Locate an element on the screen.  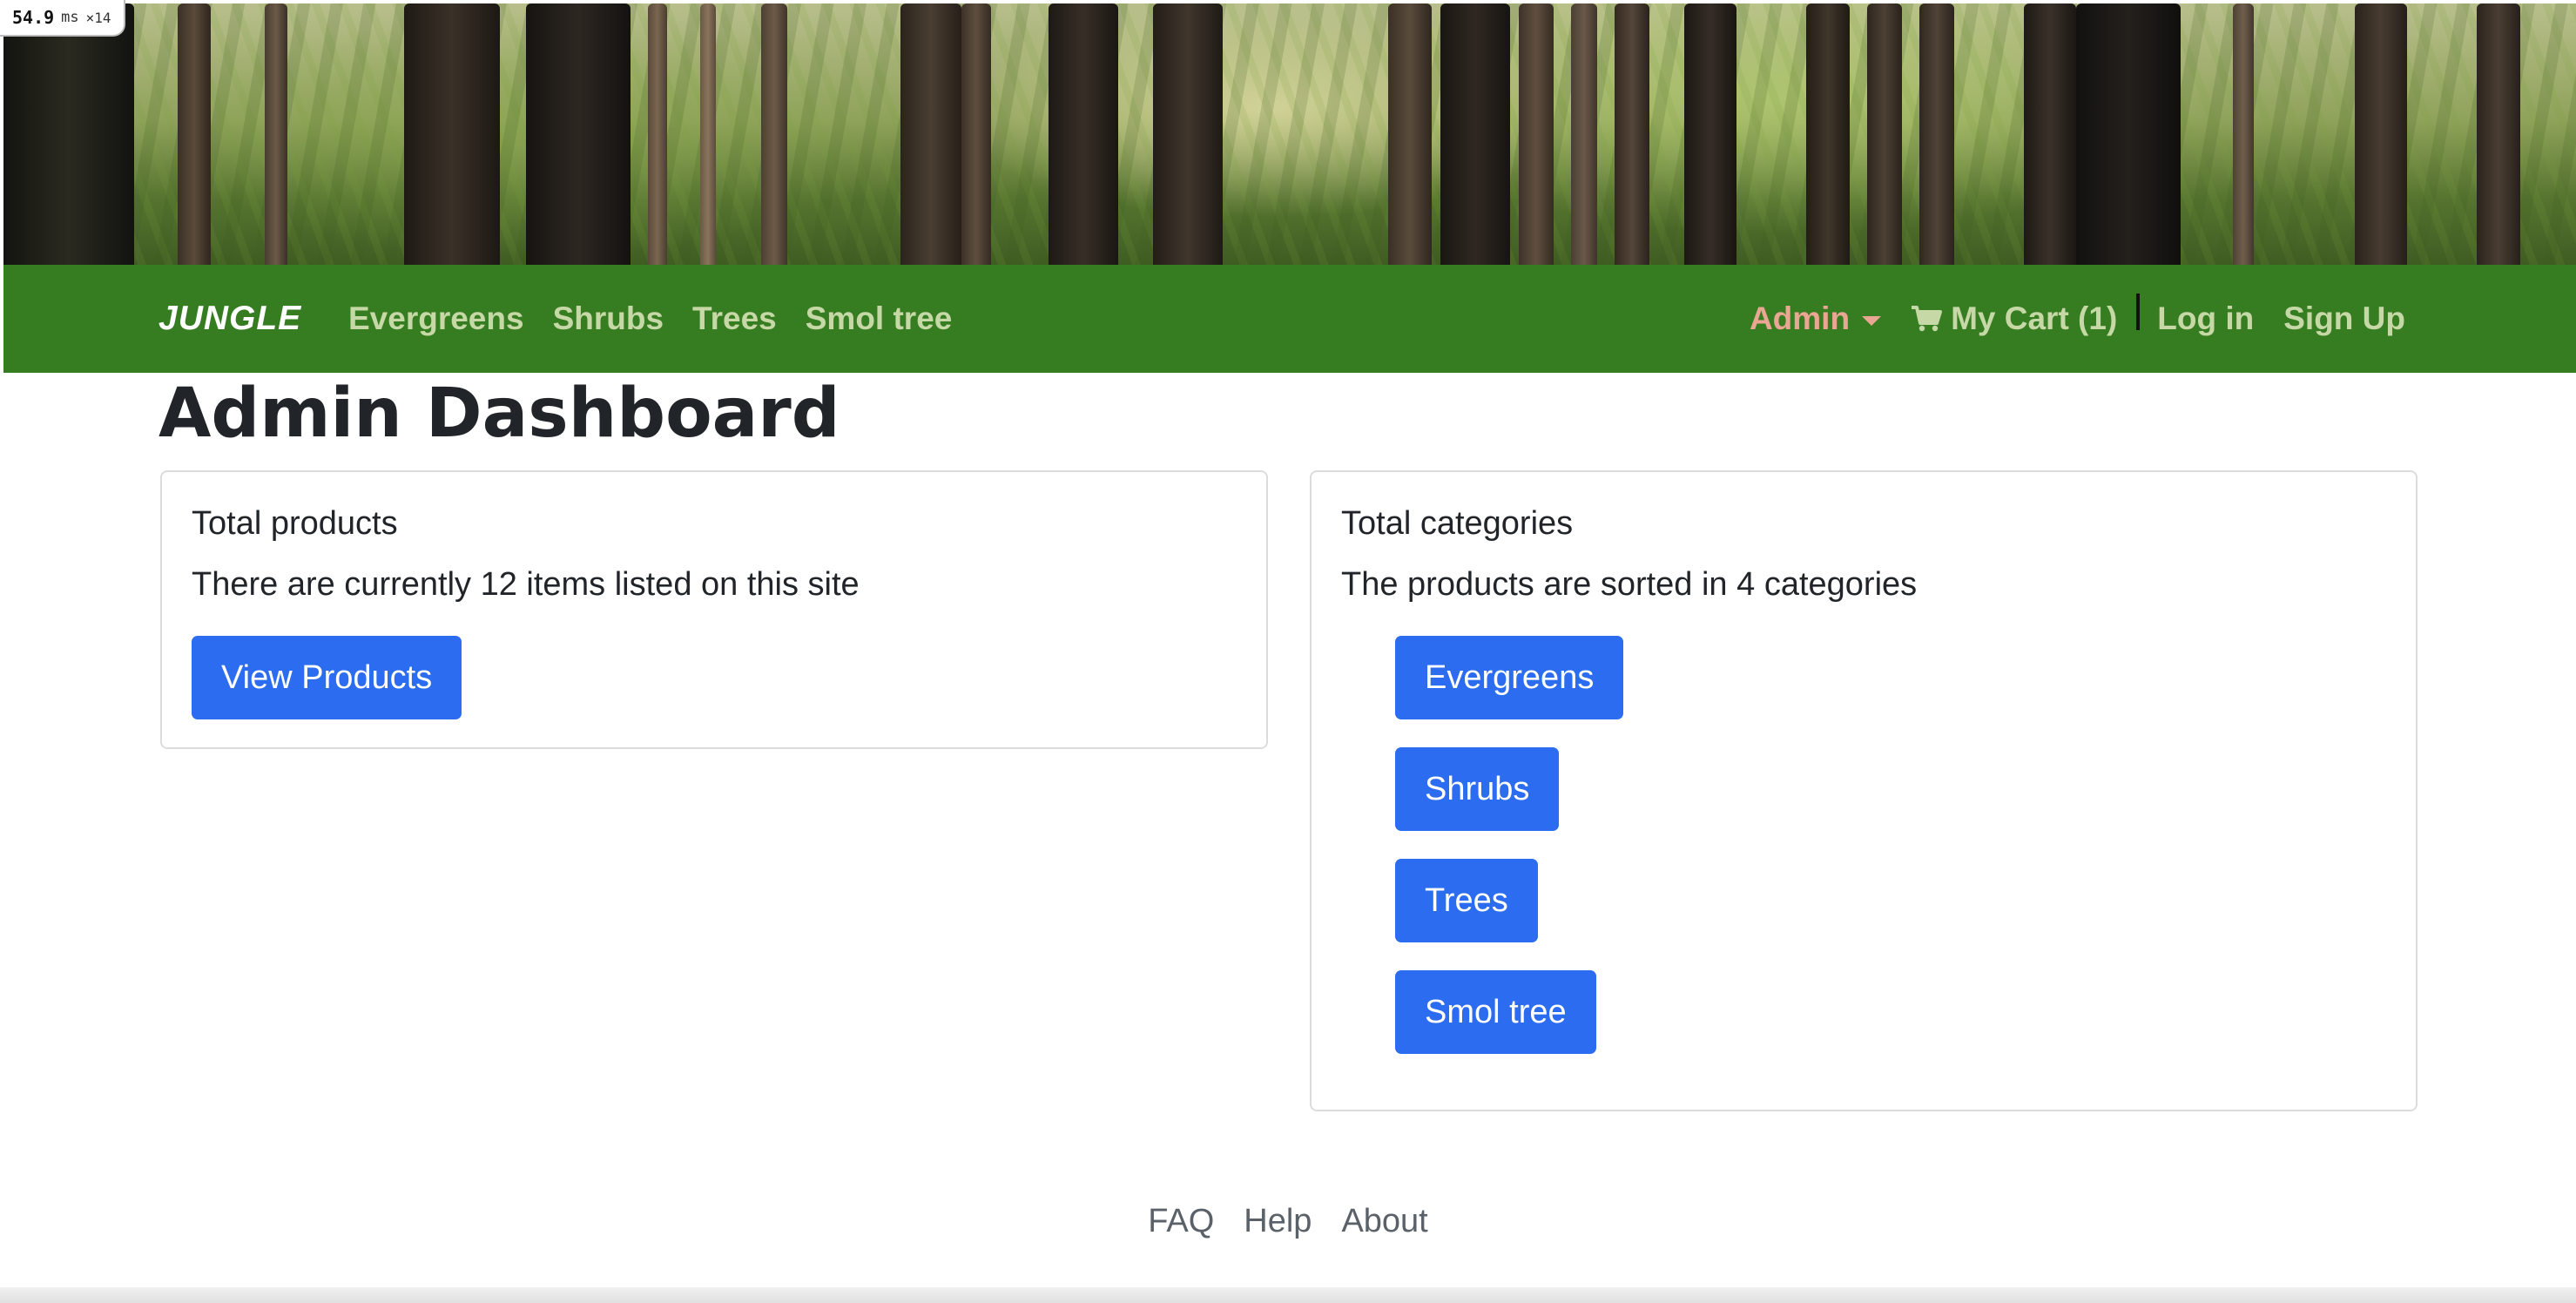
card-title: Total products is located at coordinates (295, 523).